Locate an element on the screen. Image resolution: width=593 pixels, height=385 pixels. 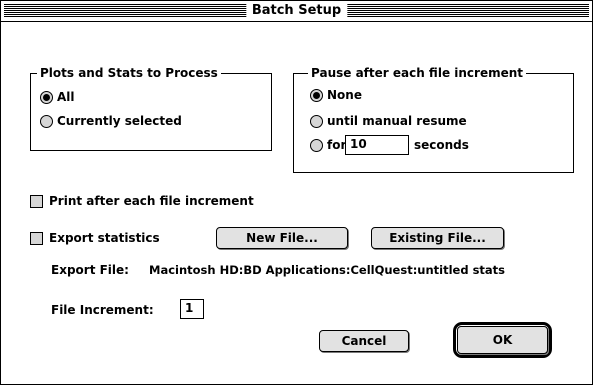
radio-none-indicator is located at coordinates (316, 95).